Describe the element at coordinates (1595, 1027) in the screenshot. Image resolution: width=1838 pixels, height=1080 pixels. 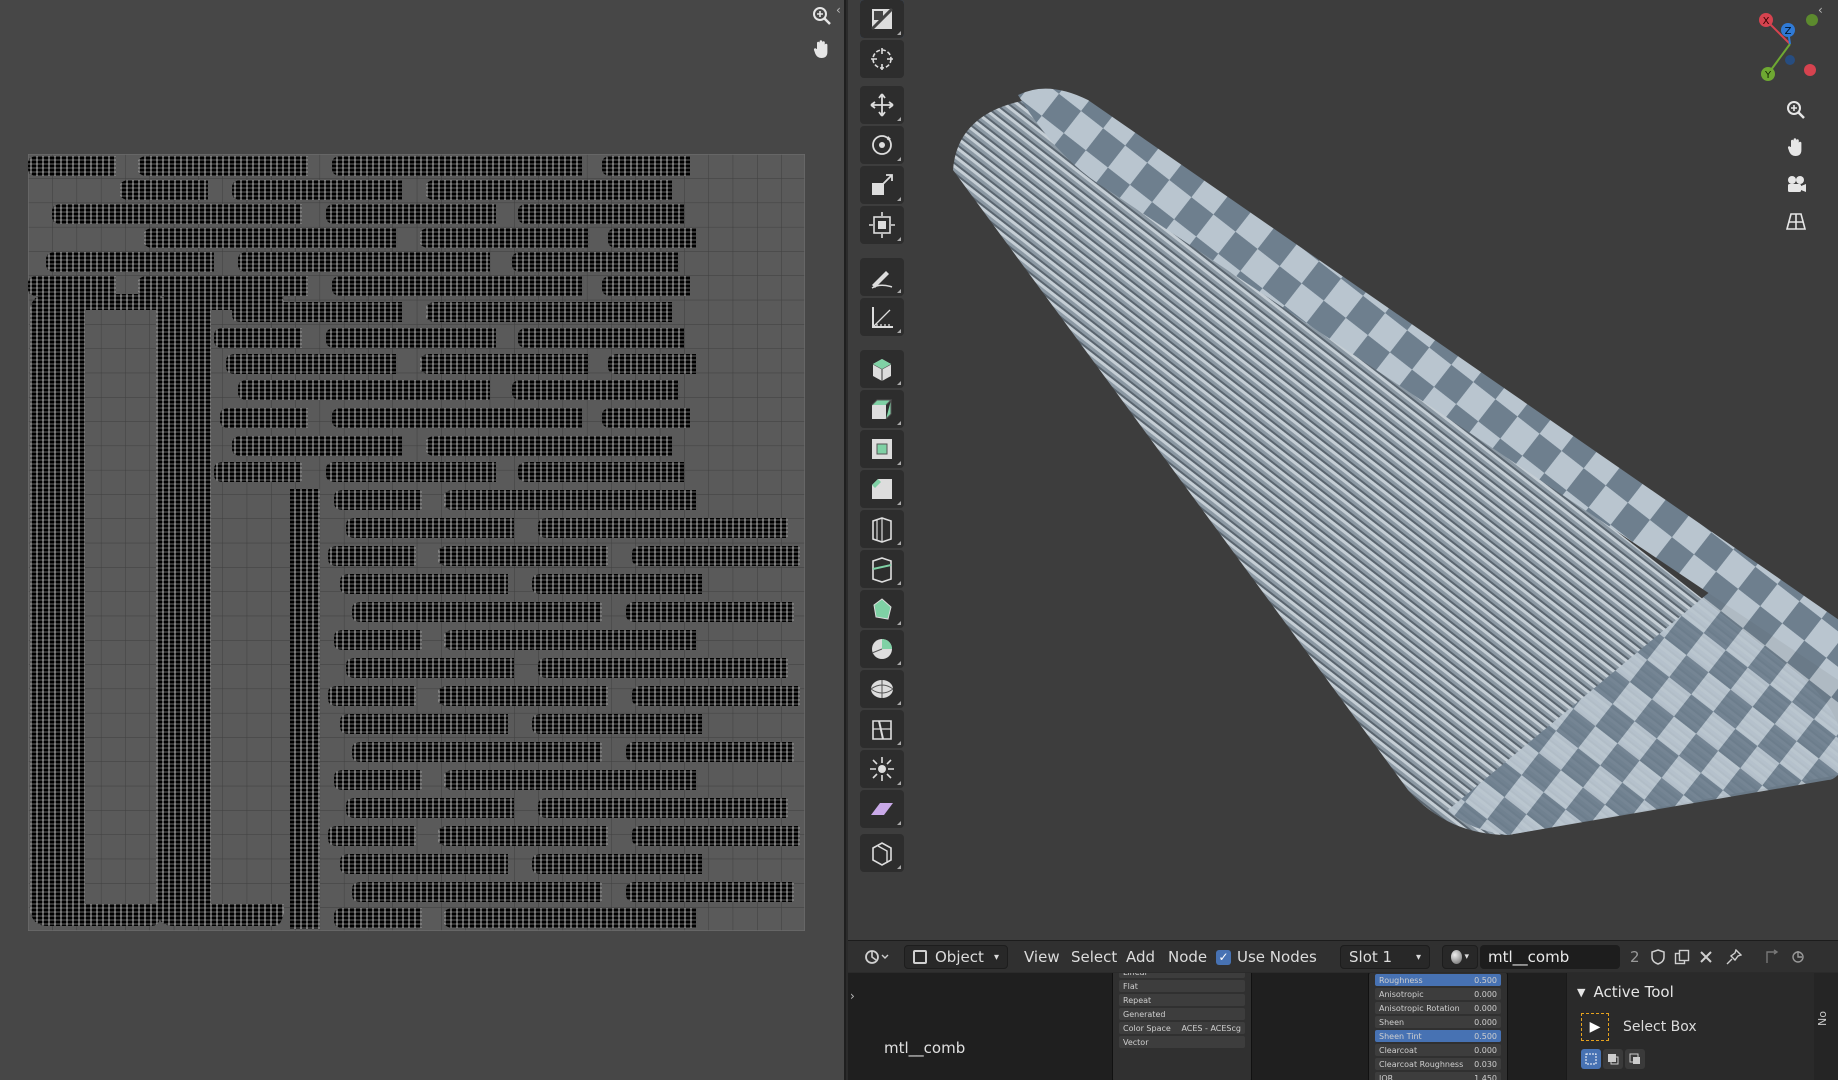
I see `select-box-icon: ▶` at that location.